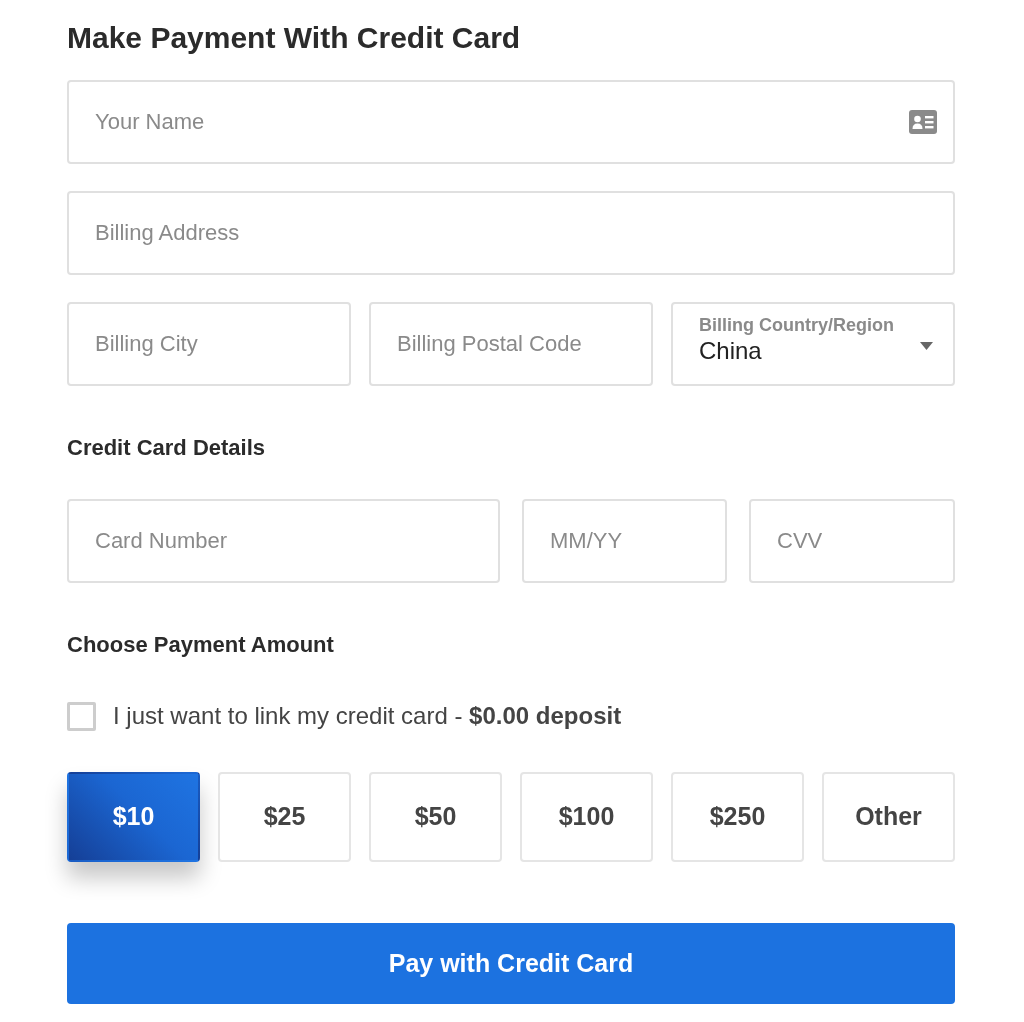 The width and height of the screenshot is (1024, 1022). I want to click on text-field: CVV, so click(852, 541).